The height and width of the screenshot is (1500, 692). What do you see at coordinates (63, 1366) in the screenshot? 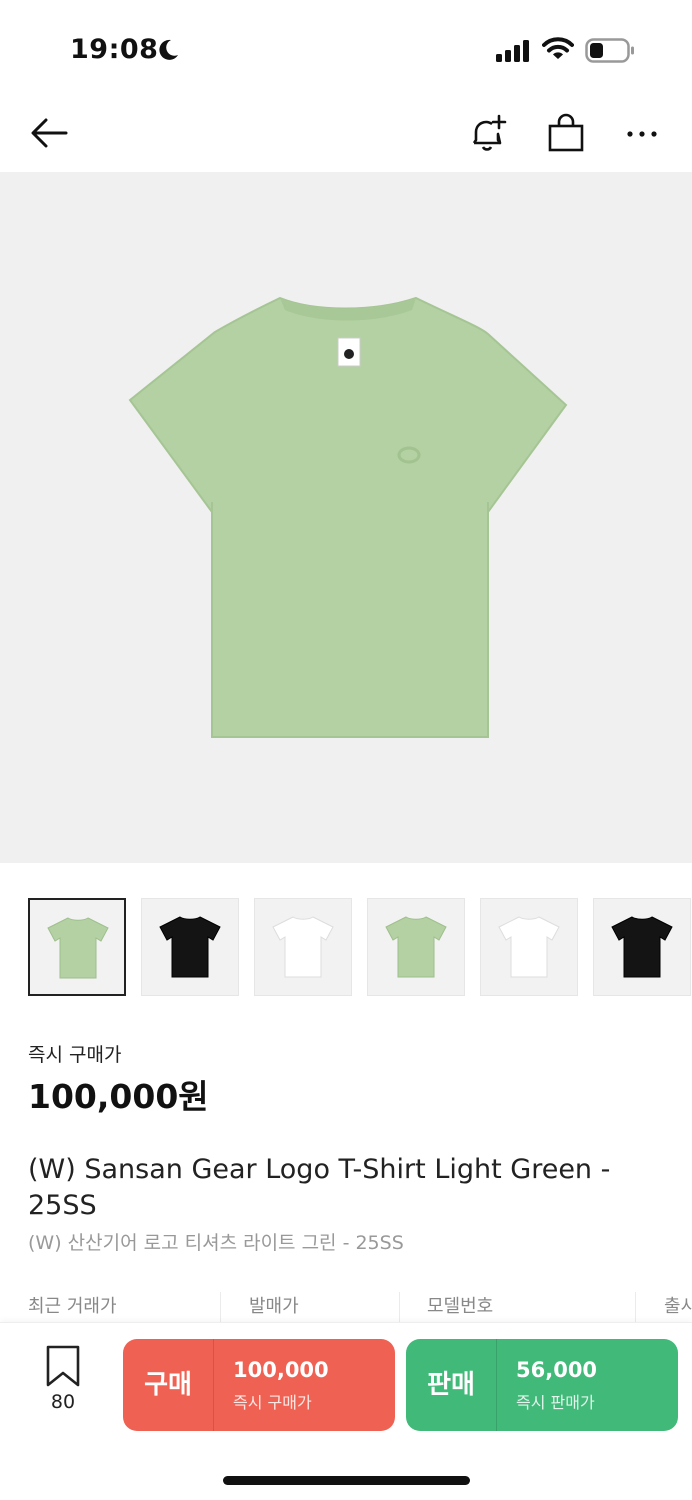
I see `bookmark-icon` at bounding box center [63, 1366].